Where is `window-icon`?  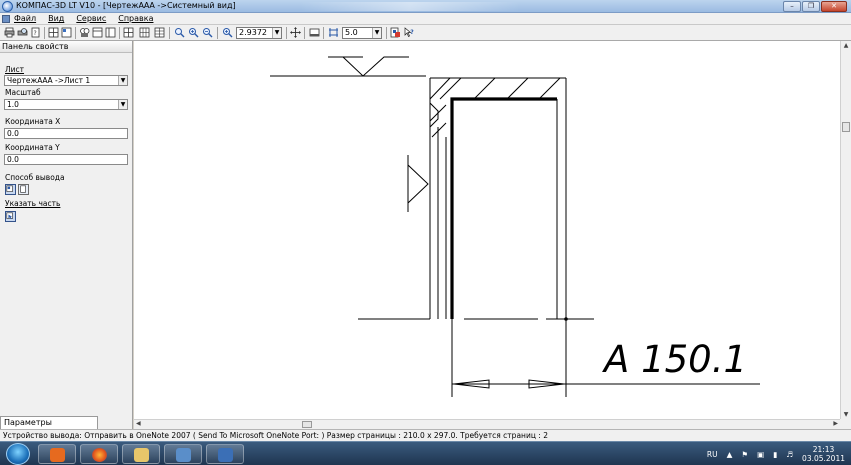
window-icon is located at coordinates (314, 32).